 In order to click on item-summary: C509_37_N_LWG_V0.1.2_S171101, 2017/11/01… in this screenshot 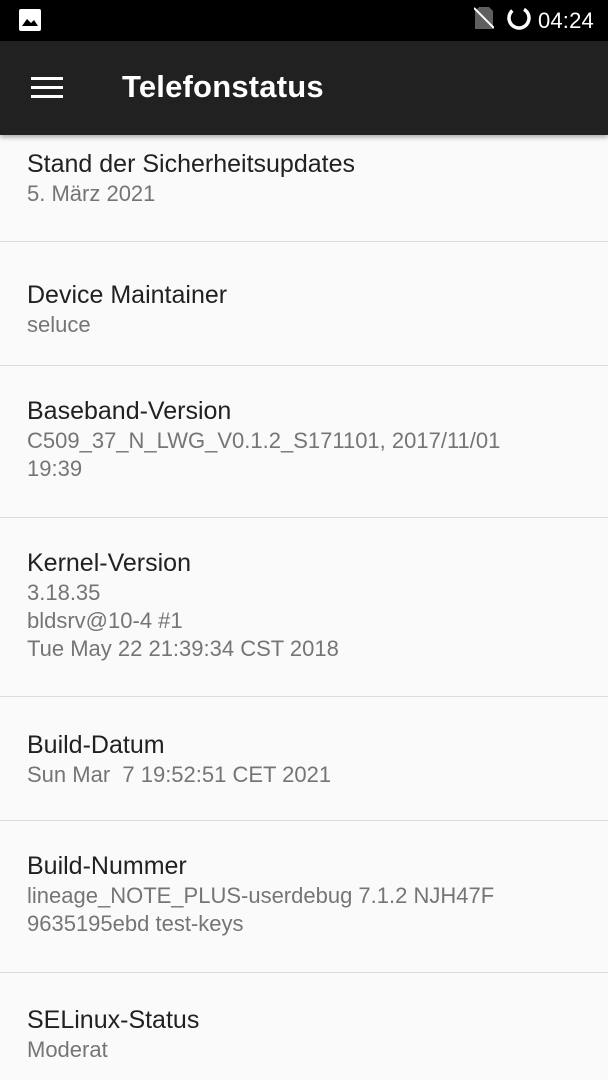, I will do `click(264, 454)`.